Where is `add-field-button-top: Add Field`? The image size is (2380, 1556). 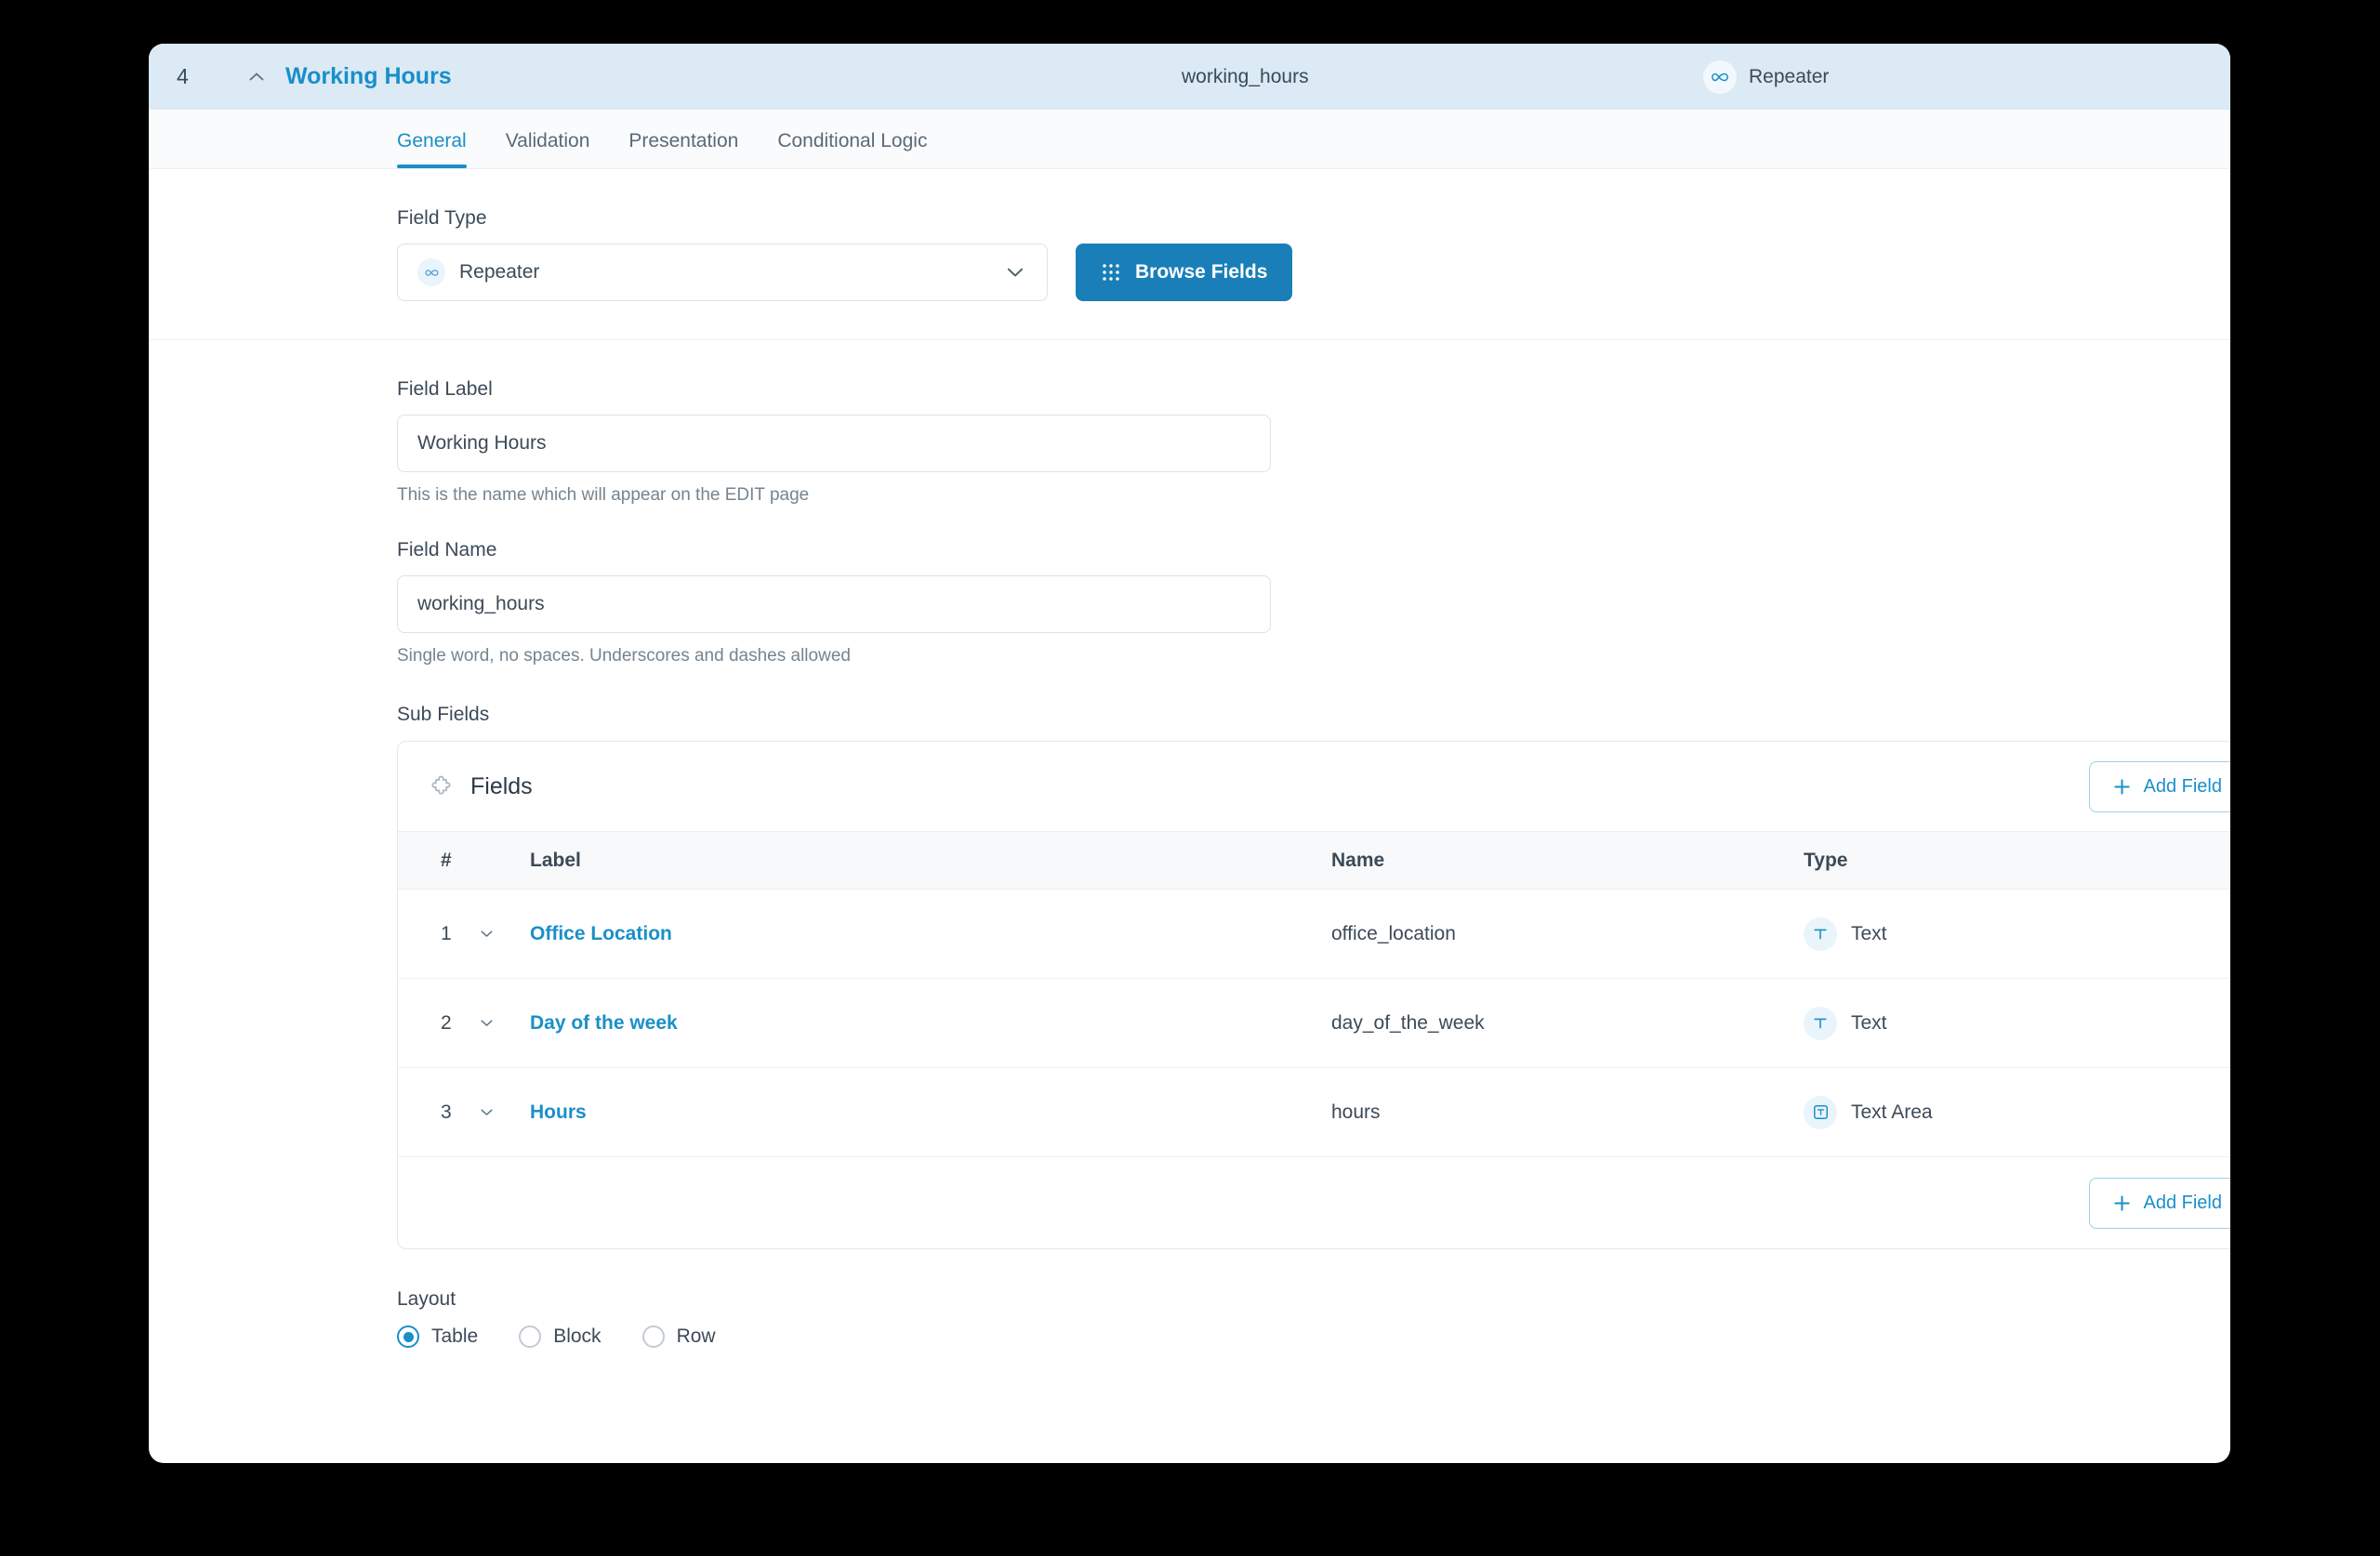
add-field-button-top: Add Field is located at coordinates (2159, 786).